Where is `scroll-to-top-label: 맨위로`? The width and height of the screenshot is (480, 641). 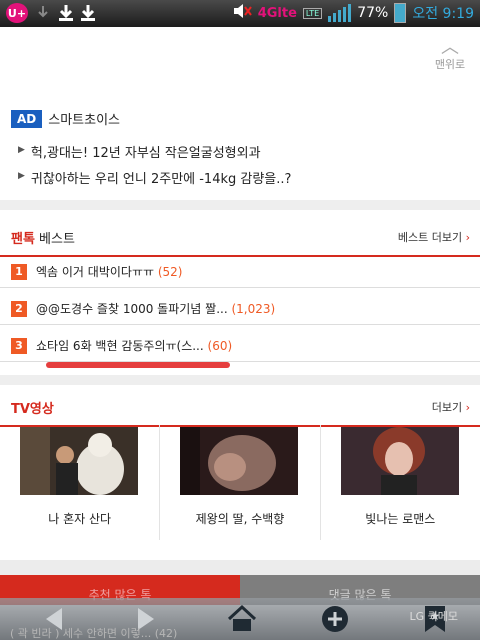 scroll-to-top-label: 맨위로 is located at coordinates (450, 64).